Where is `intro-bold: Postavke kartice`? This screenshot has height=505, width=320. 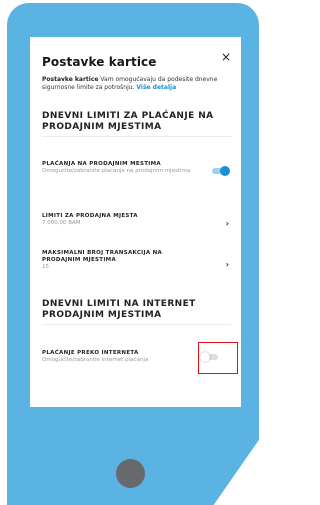 intro-bold: Postavke kartice is located at coordinates (70, 79).